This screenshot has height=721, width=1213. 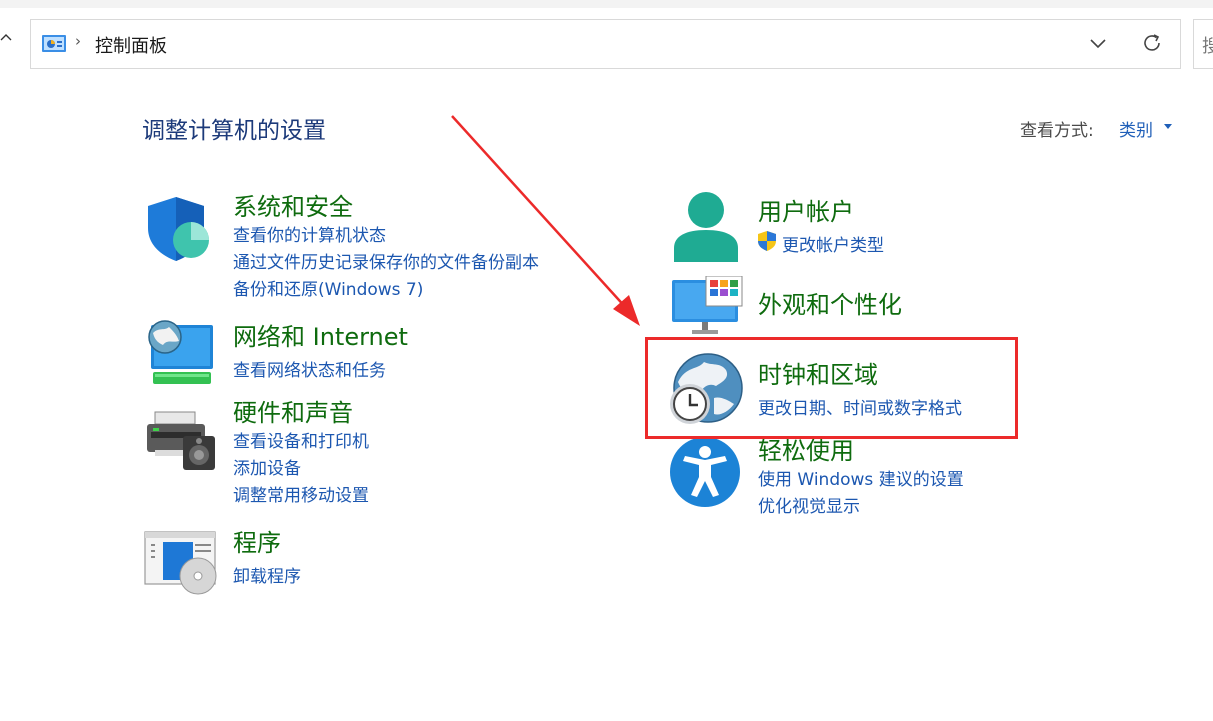 I want to click on link-windows-recommended-settings: 使用 Windows 建议的设置, so click(x=861, y=477).